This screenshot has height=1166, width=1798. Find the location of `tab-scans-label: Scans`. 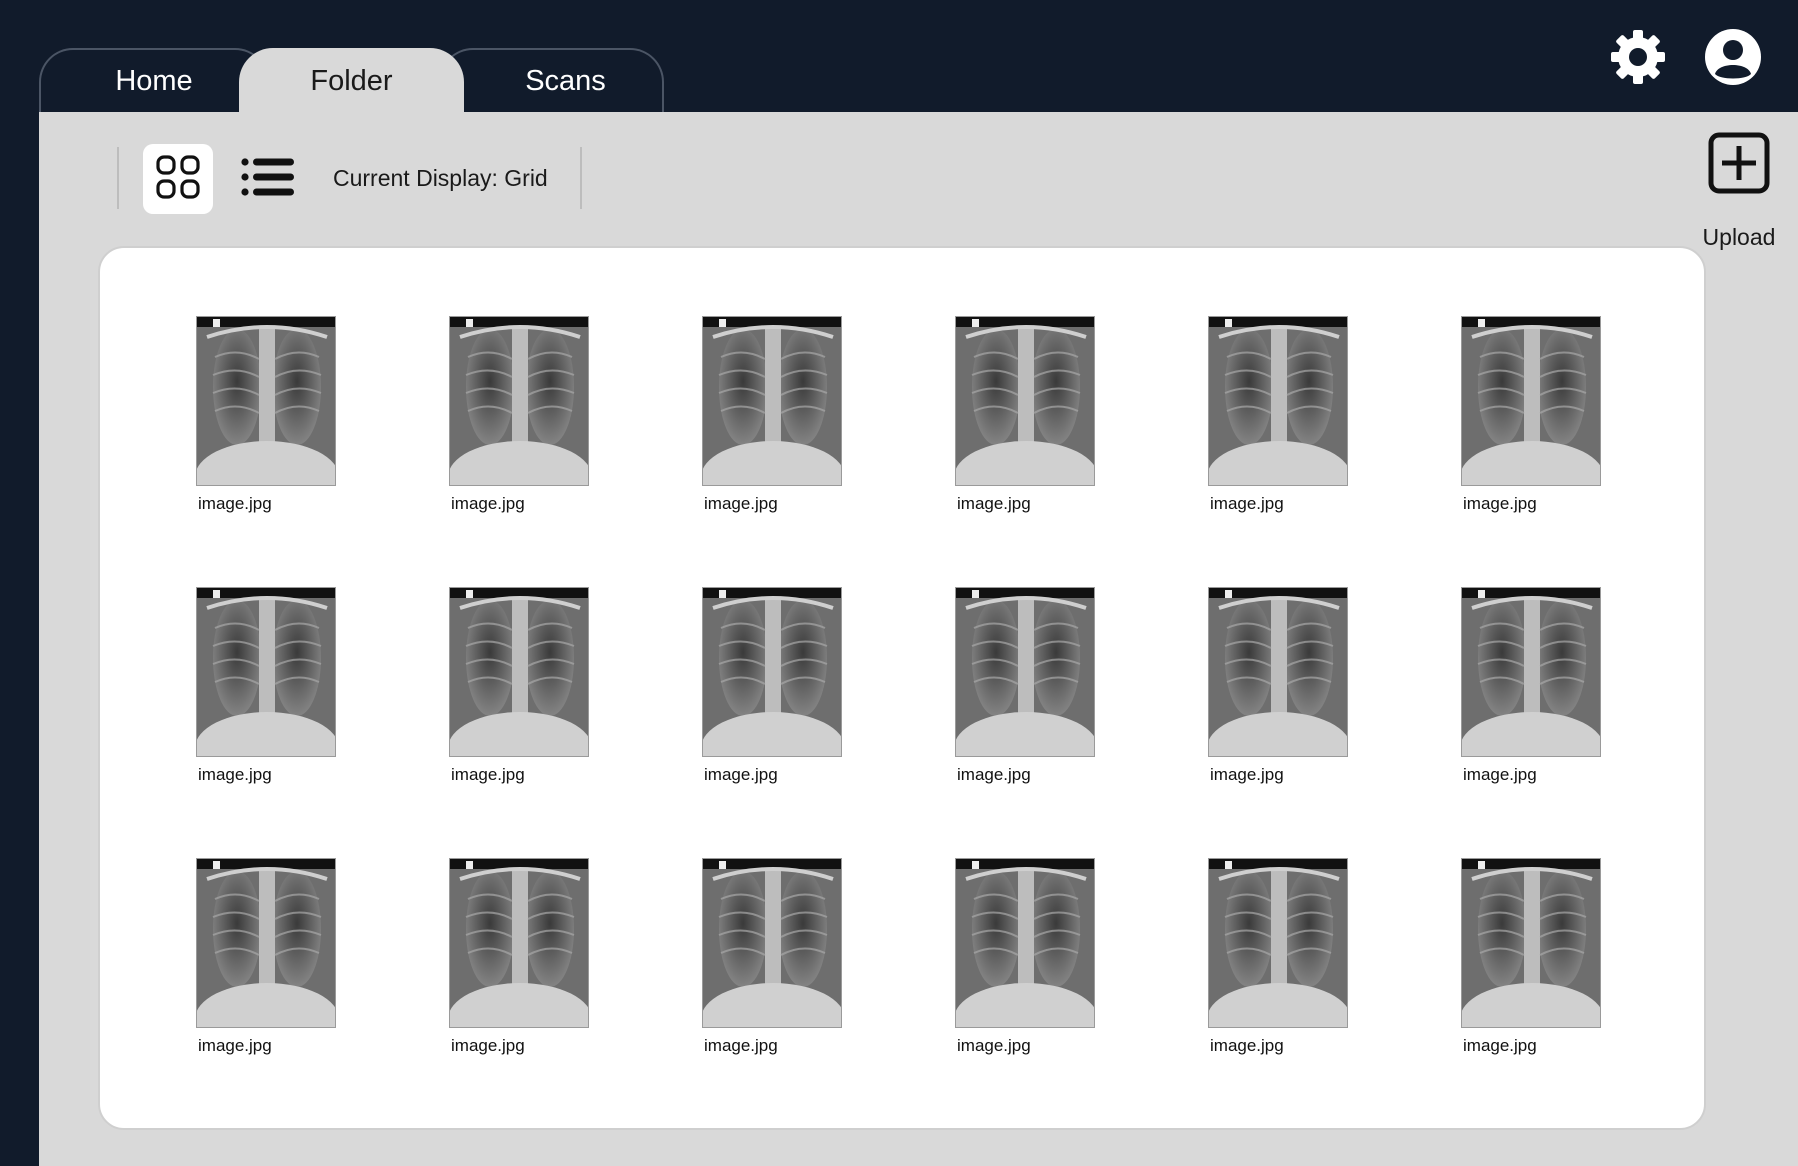

tab-scans-label: Scans is located at coordinates (565, 80).